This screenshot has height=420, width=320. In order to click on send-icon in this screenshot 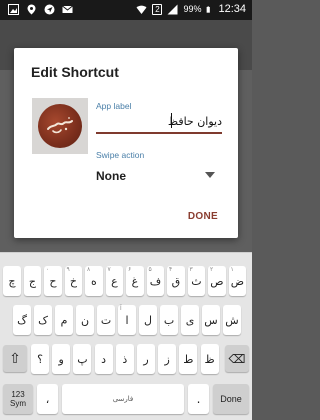, I will do `click(49, 9)`.